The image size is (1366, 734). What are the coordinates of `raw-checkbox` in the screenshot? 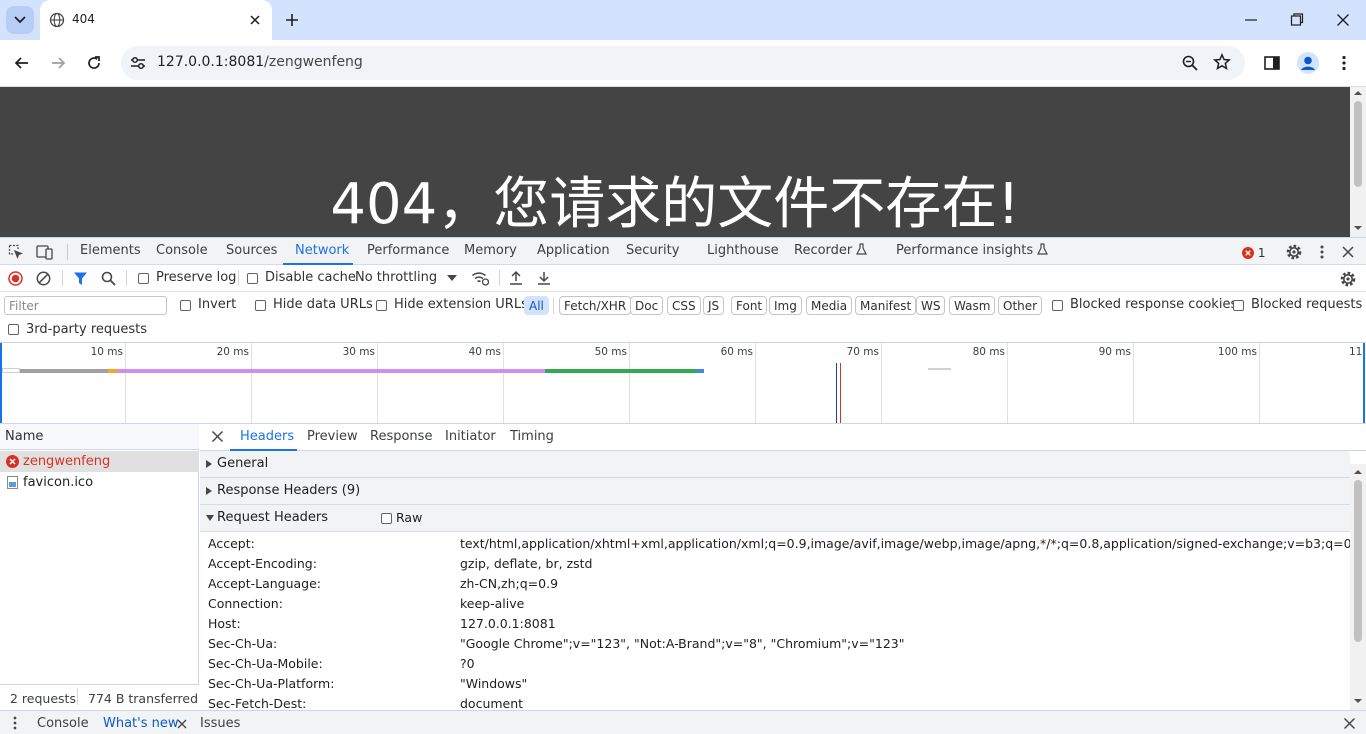 It's located at (386, 518).